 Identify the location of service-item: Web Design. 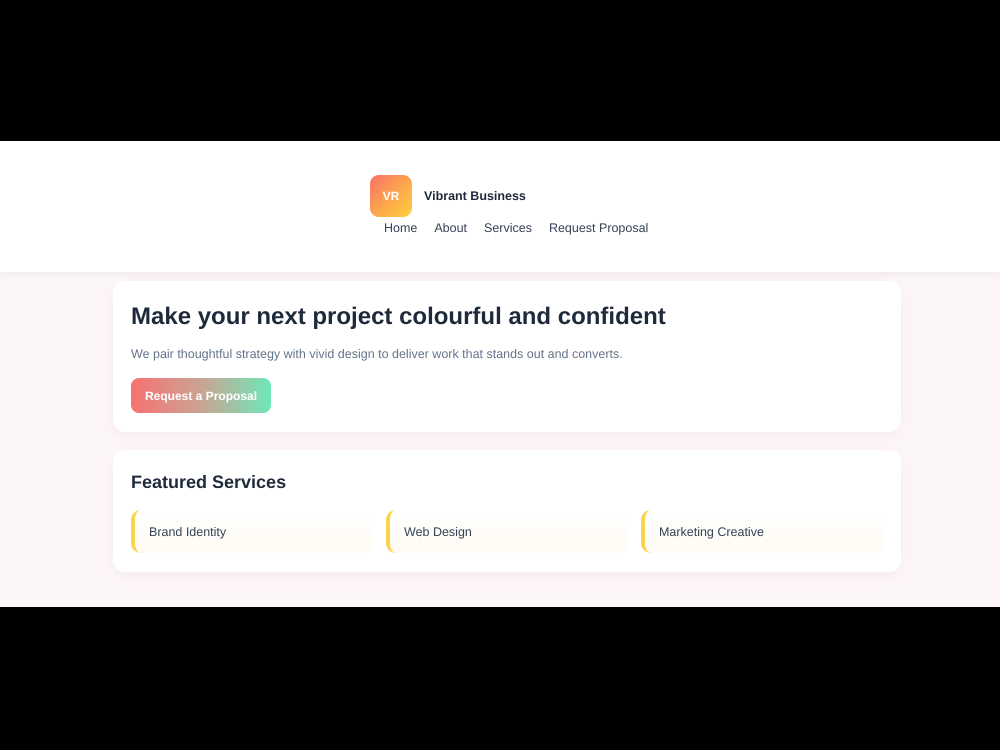
(507, 531).